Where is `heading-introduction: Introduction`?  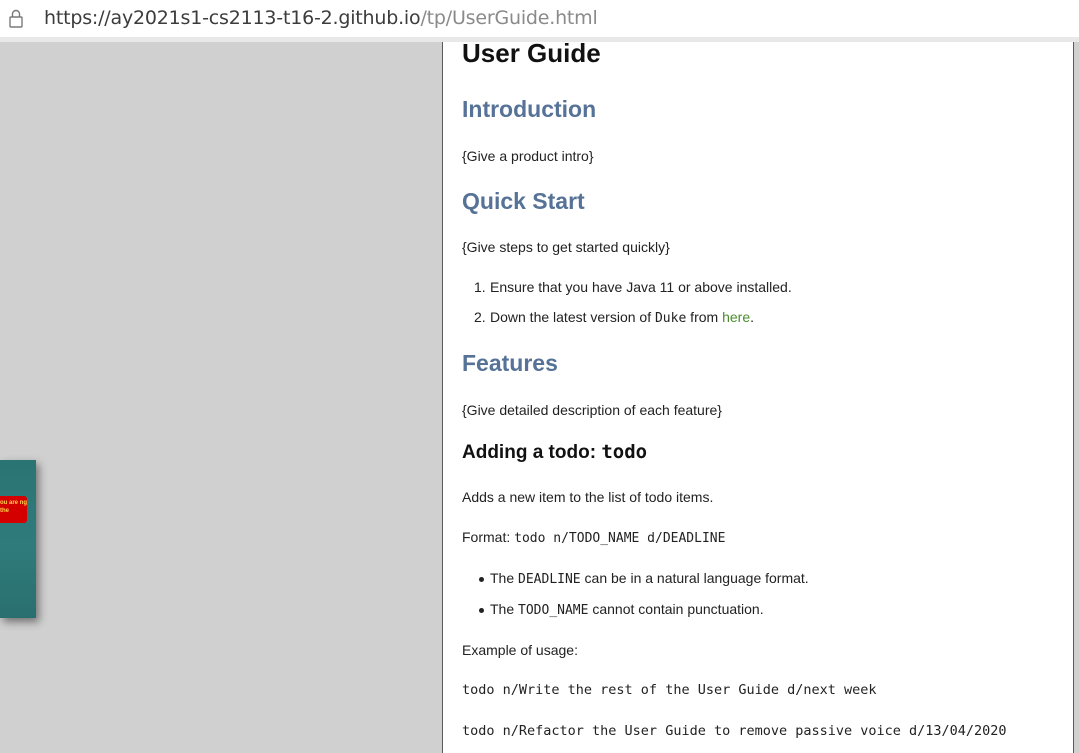
heading-introduction: Introduction is located at coordinates (529, 109).